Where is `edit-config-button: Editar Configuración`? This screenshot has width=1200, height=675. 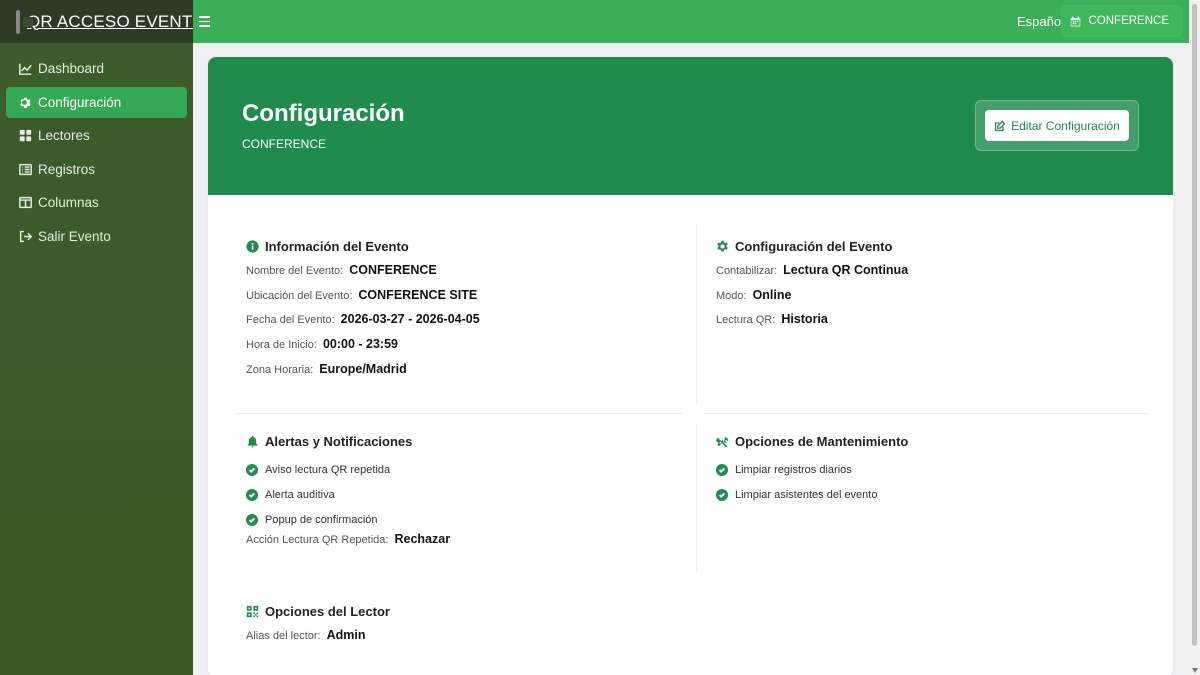 edit-config-button: Editar Configuración is located at coordinates (1057, 125).